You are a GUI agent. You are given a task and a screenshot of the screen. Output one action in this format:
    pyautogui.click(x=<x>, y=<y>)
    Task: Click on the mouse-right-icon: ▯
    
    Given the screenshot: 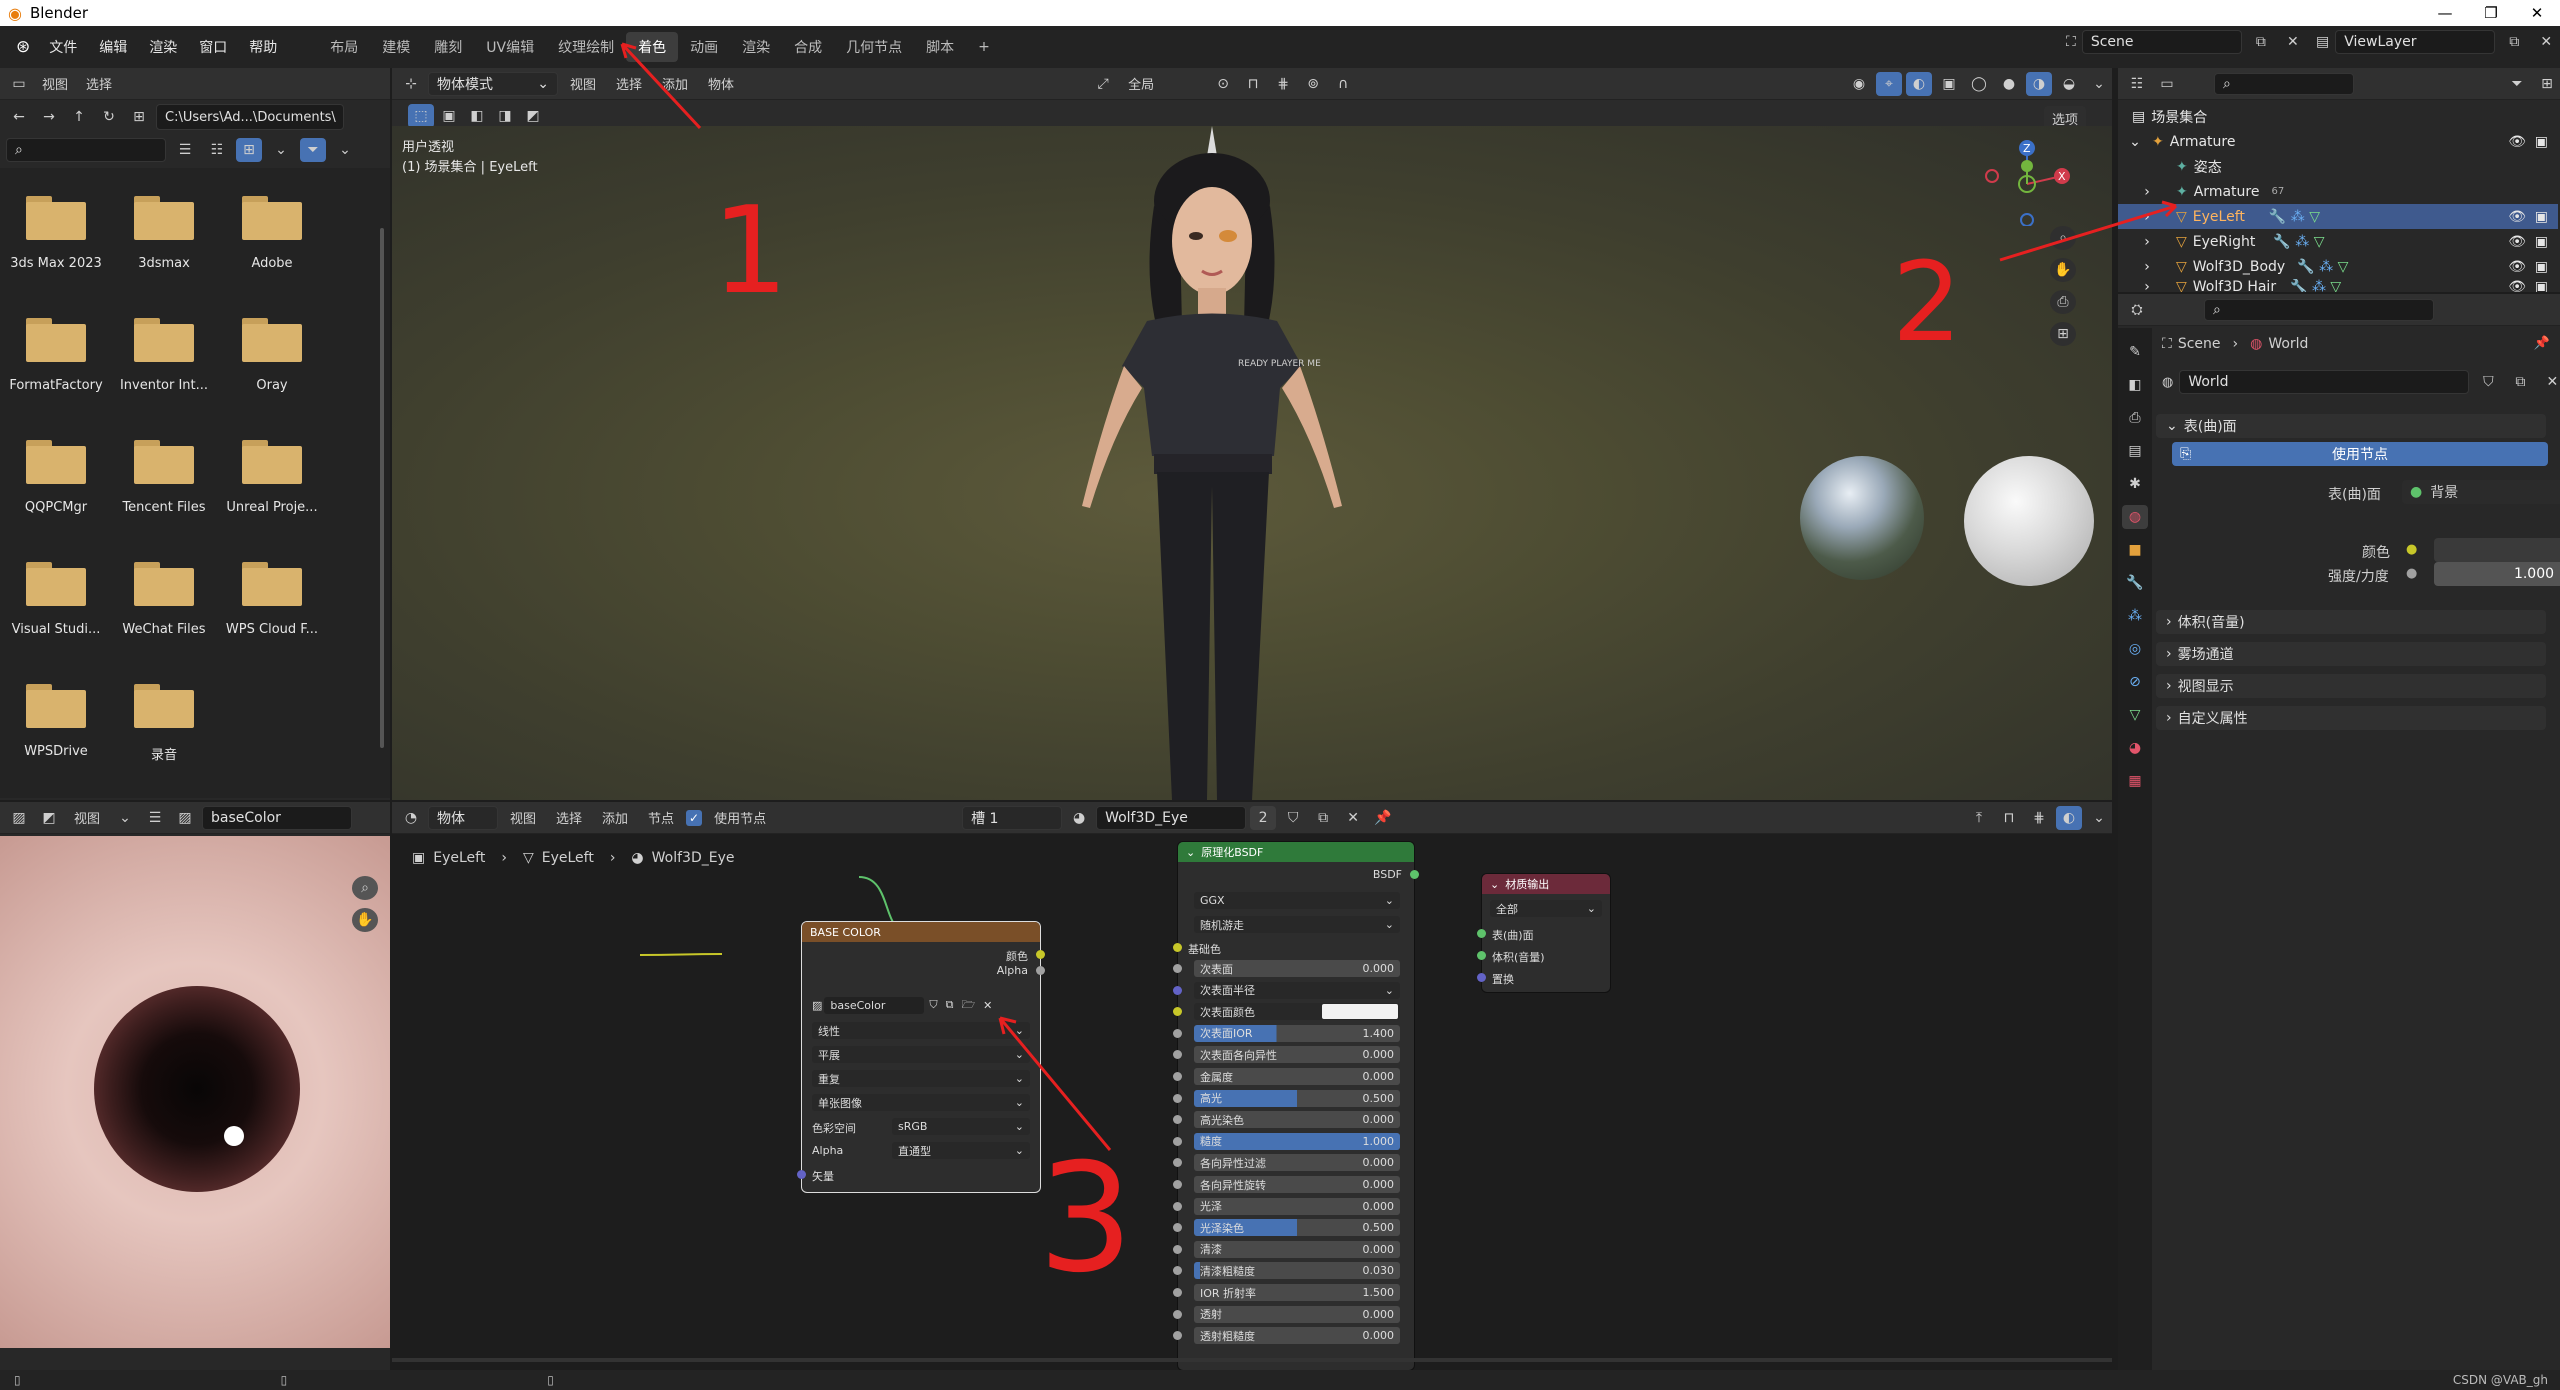 What is the action you would take?
    pyautogui.click(x=550, y=1380)
    